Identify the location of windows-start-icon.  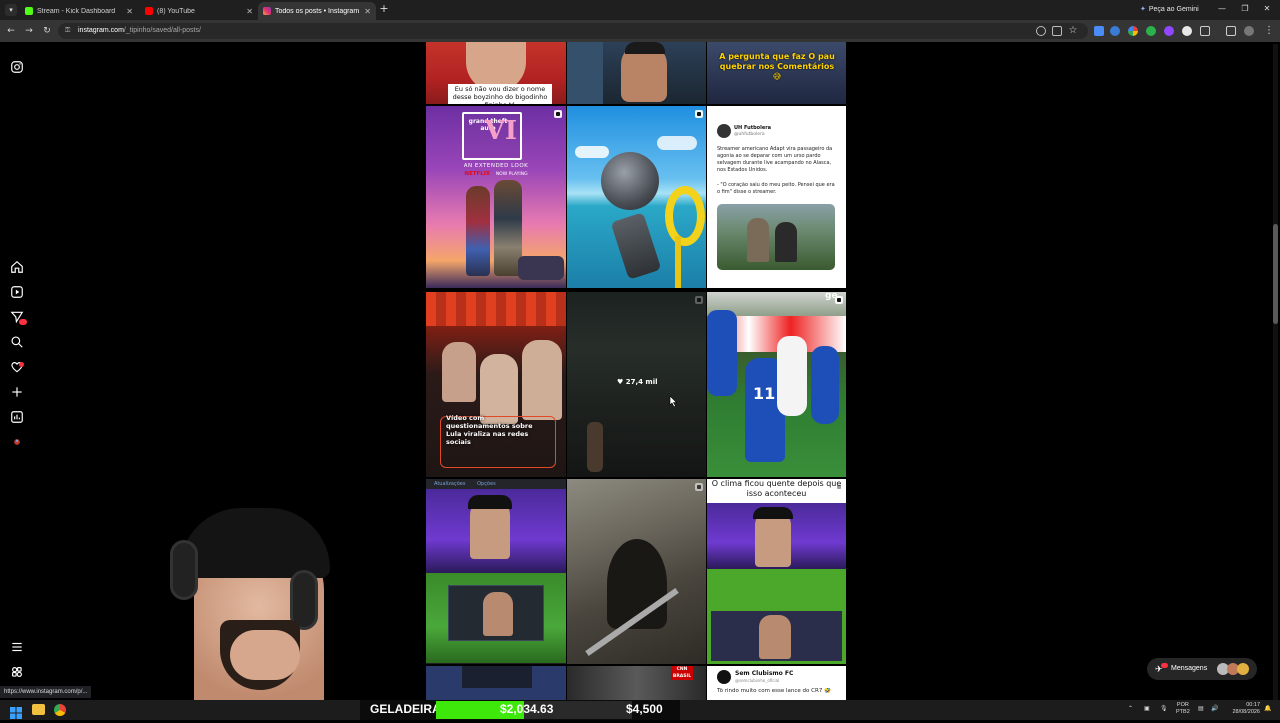
(16, 711).